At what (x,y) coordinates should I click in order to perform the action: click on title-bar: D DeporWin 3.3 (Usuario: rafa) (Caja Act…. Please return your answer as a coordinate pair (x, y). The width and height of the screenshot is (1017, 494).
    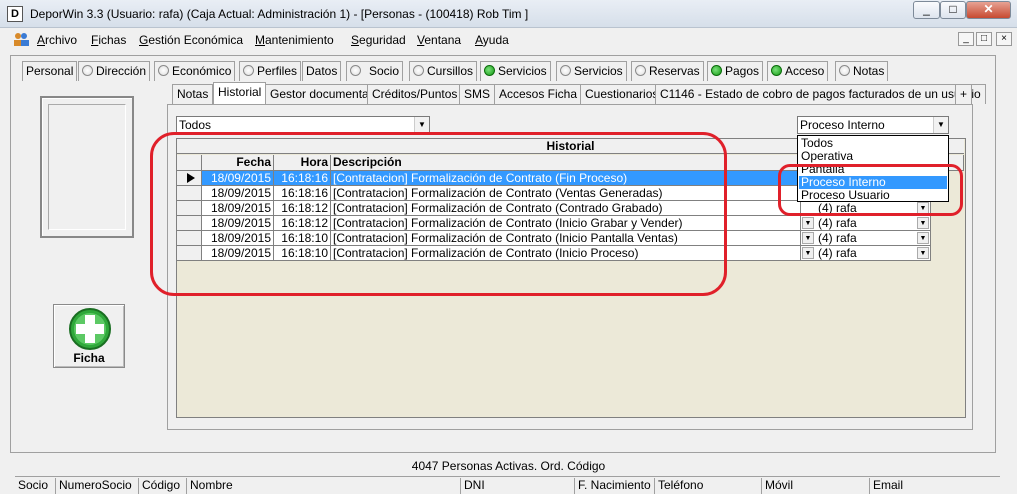
    Looking at the image, I should click on (508, 14).